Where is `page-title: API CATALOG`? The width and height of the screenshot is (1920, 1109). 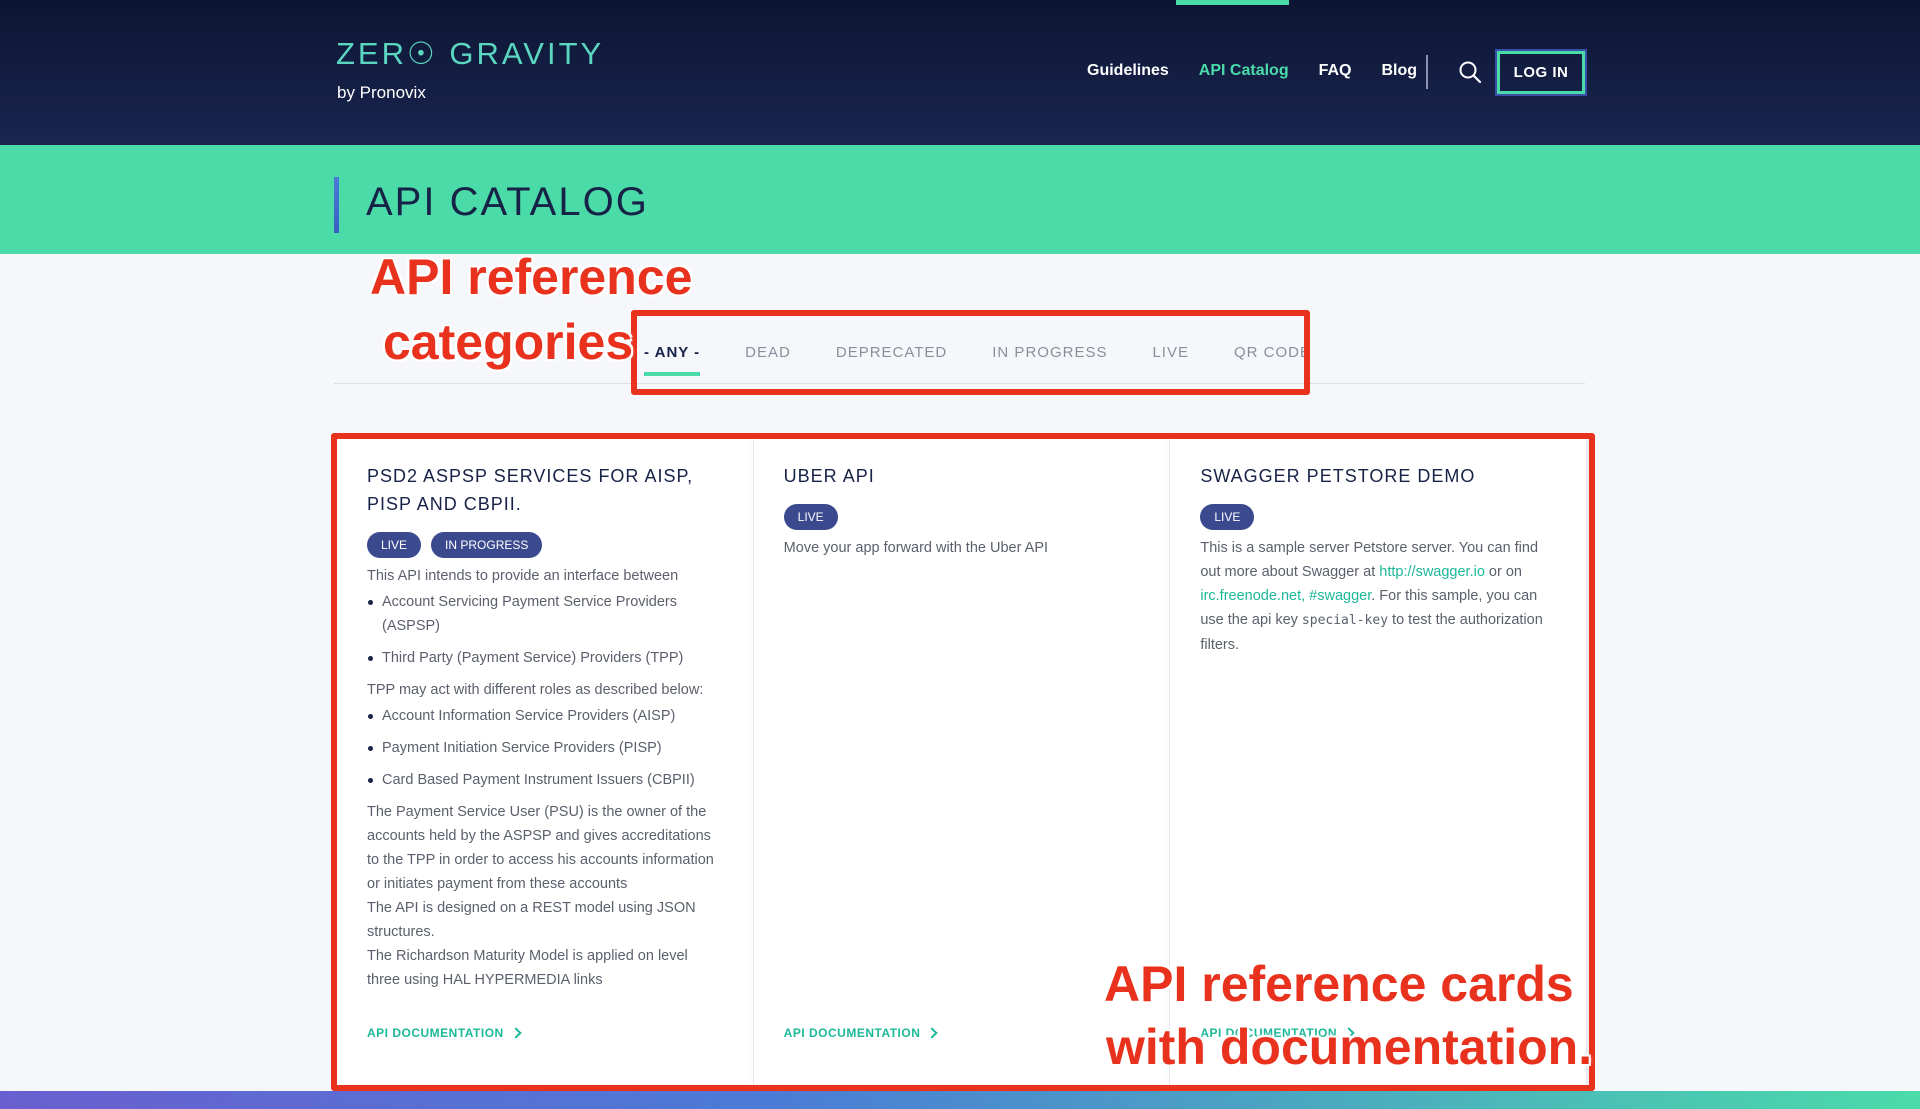
page-title: API CATALOG is located at coordinates (507, 202).